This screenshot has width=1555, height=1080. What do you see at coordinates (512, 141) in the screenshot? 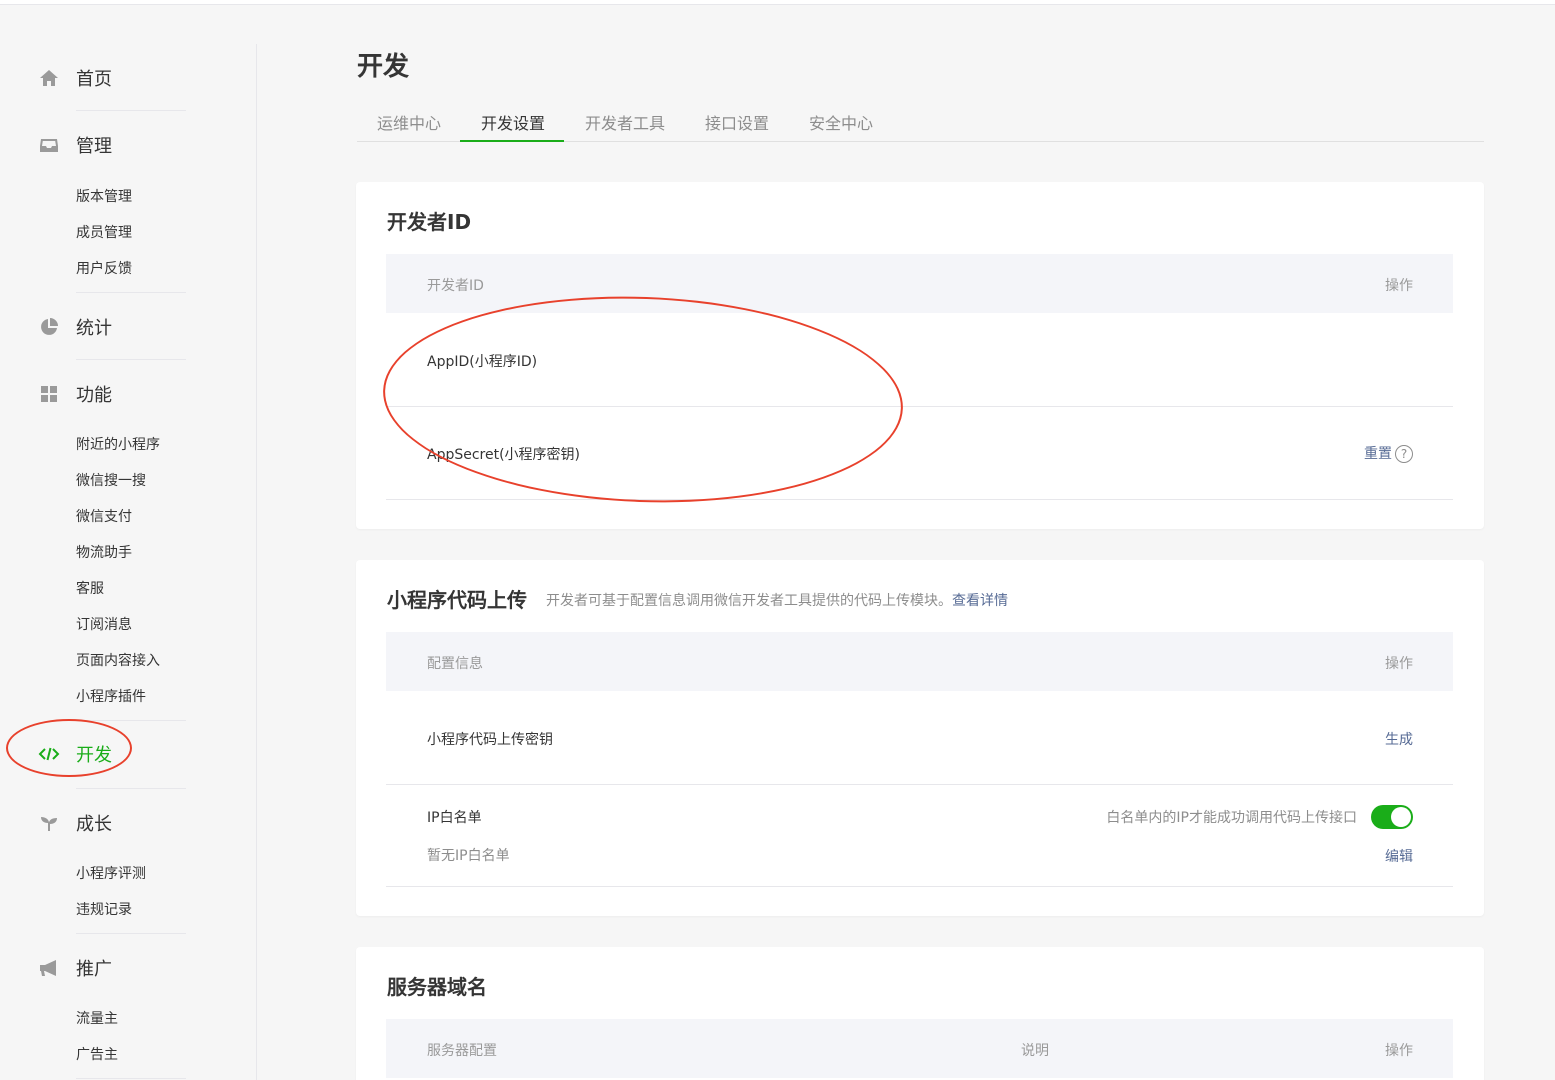
I see `active-tab-indicator` at bounding box center [512, 141].